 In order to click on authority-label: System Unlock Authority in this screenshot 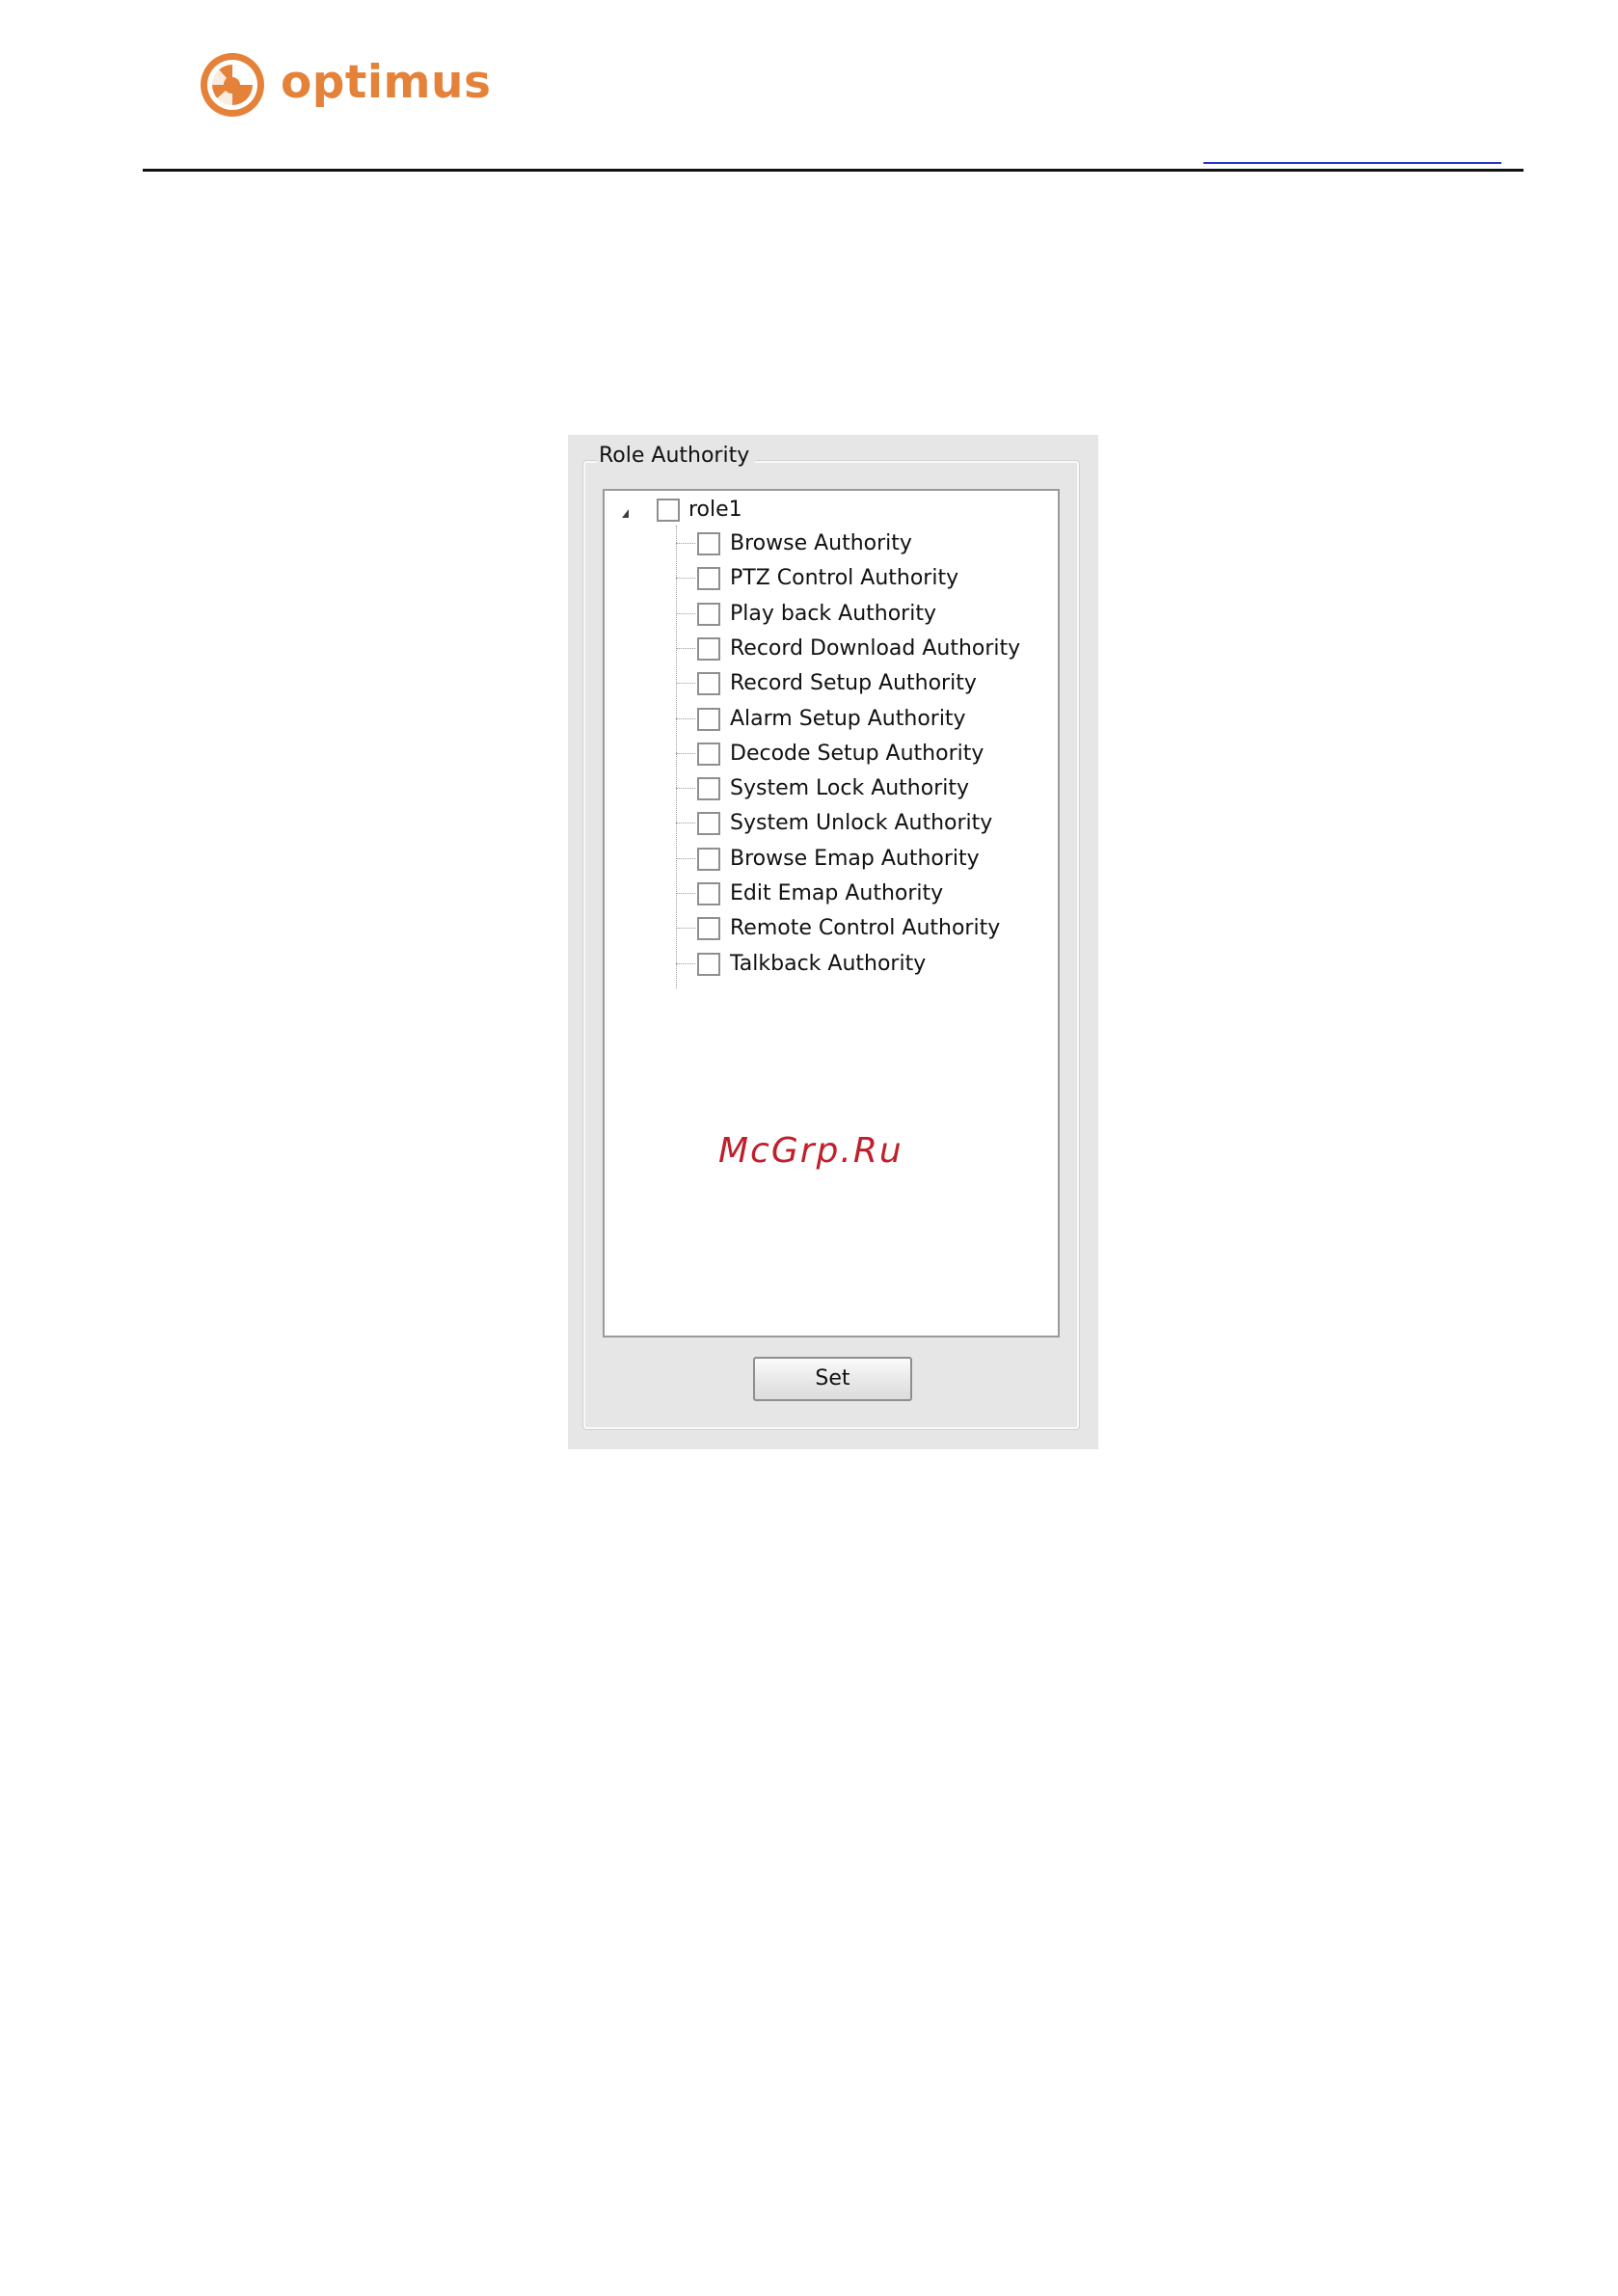, I will do `click(861, 823)`.